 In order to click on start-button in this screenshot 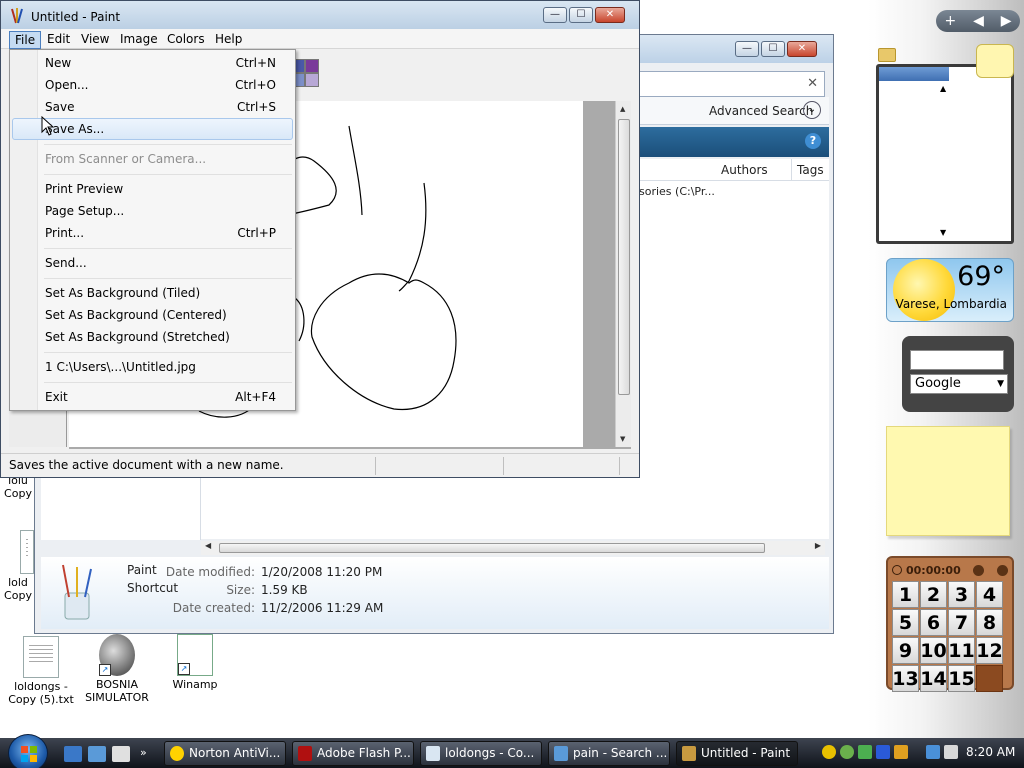, I will do `click(28, 751)`.